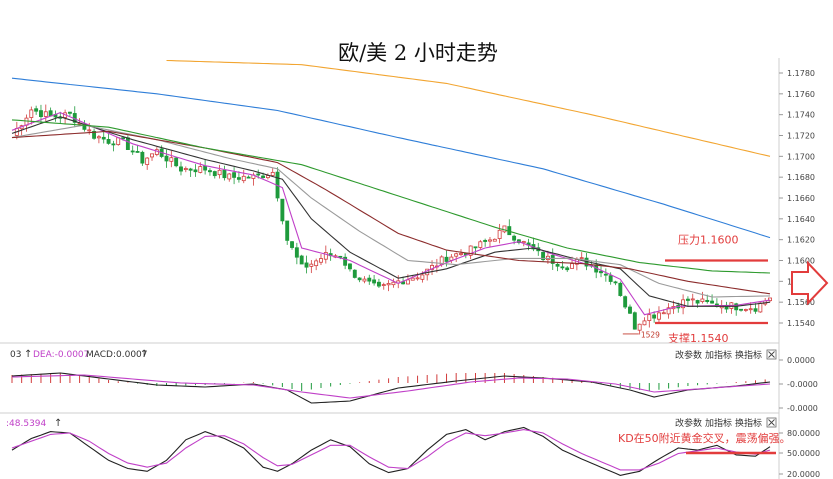 The height and width of the screenshot is (479, 833). I want to click on macd-close-icon, so click(771, 354).